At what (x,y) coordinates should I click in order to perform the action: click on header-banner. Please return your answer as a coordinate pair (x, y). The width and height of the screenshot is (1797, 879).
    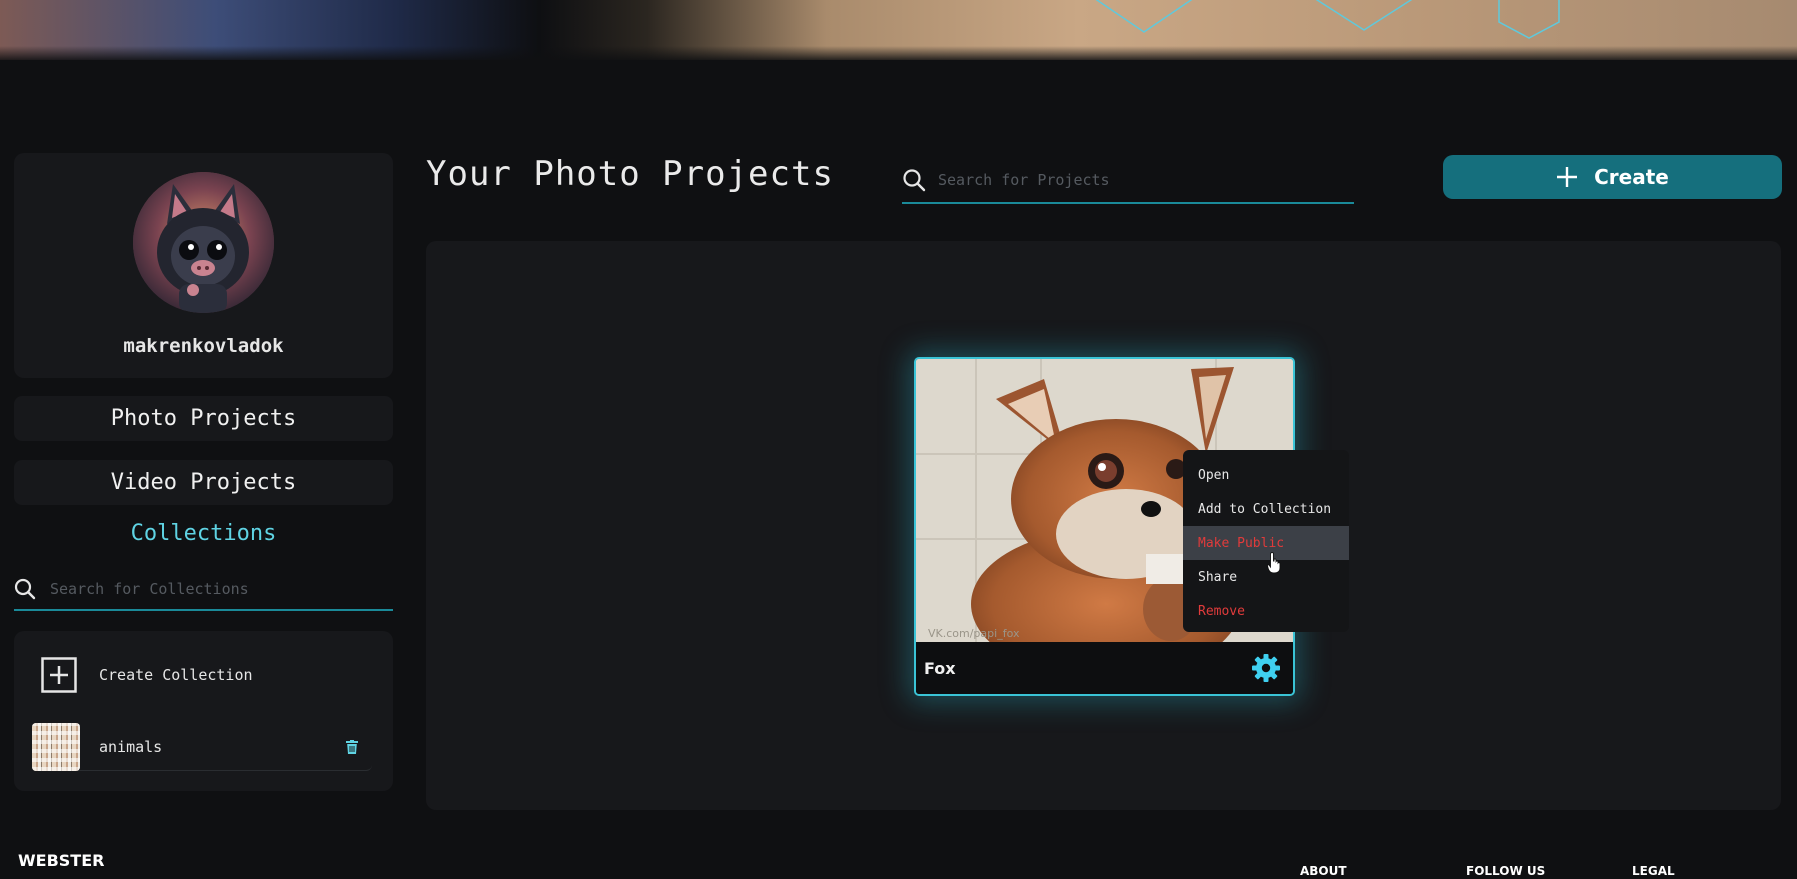
    Looking at the image, I should click on (898, 30).